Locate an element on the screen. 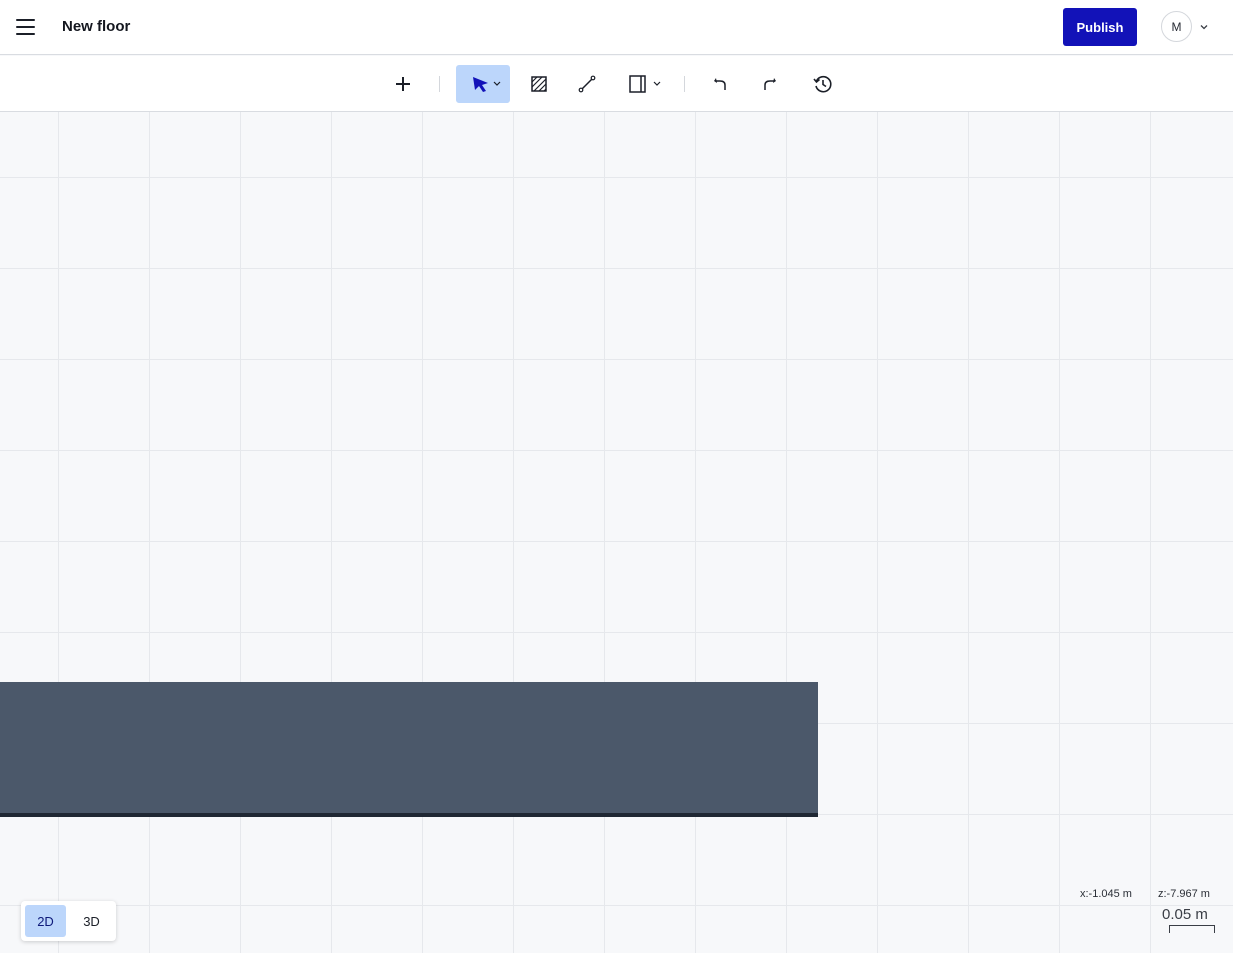 The height and width of the screenshot is (953, 1233). select-tool-button is located at coordinates (483, 84).